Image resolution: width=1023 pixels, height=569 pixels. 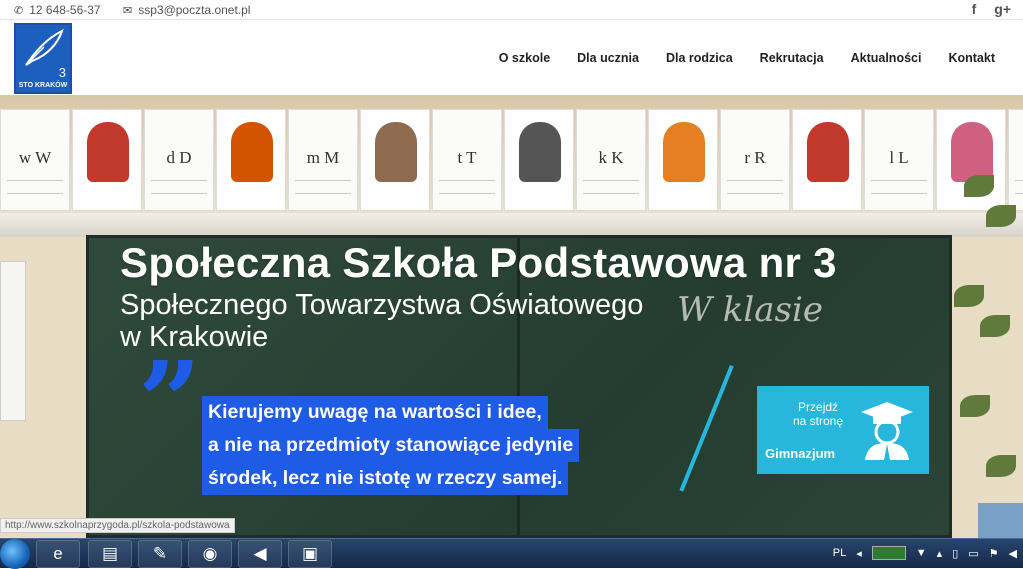 I want to click on envelope-icon: ✉, so click(x=128, y=10).